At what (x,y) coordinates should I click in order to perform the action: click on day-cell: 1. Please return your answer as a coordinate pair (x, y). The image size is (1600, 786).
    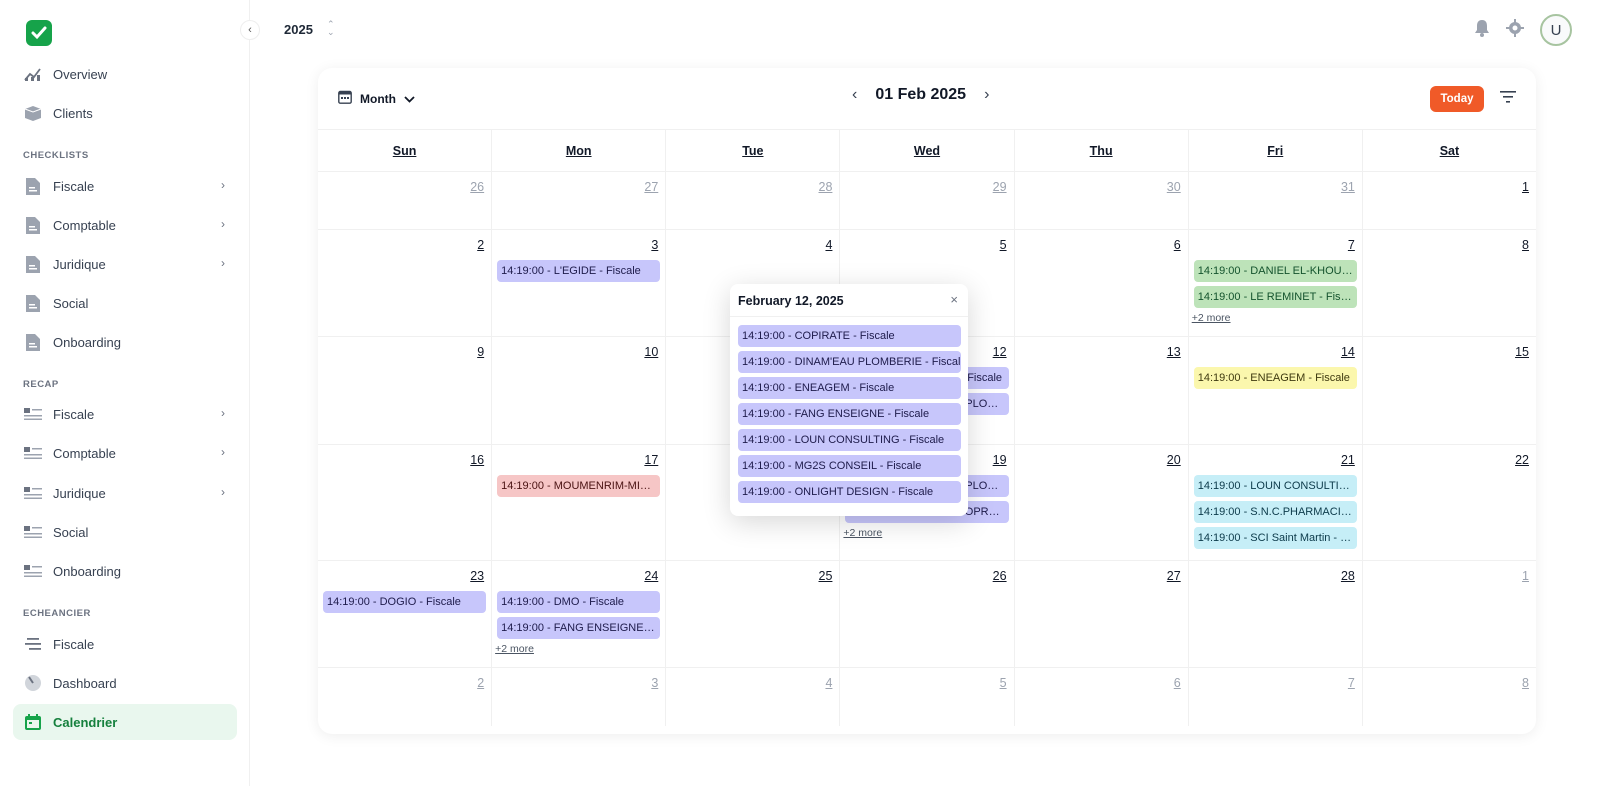
    Looking at the image, I should click on (1449, 614).